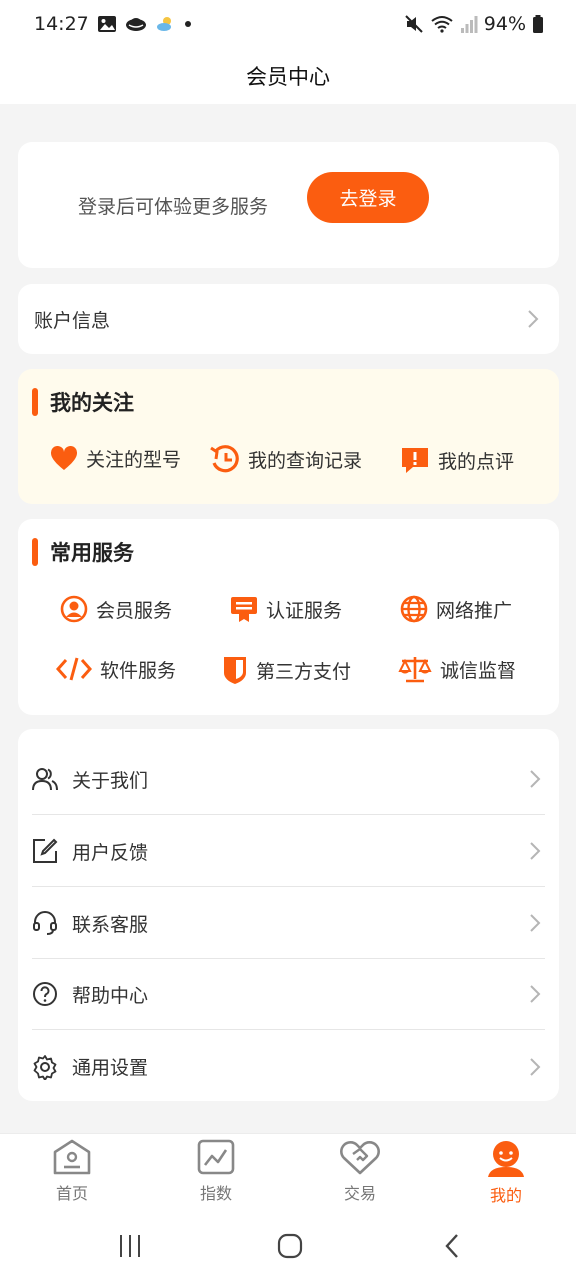 The height and width of the screenshot is (1280, 576). Describe the element at coordinates (415, 670) in the screenshot. I see `scale-icon` at that location.